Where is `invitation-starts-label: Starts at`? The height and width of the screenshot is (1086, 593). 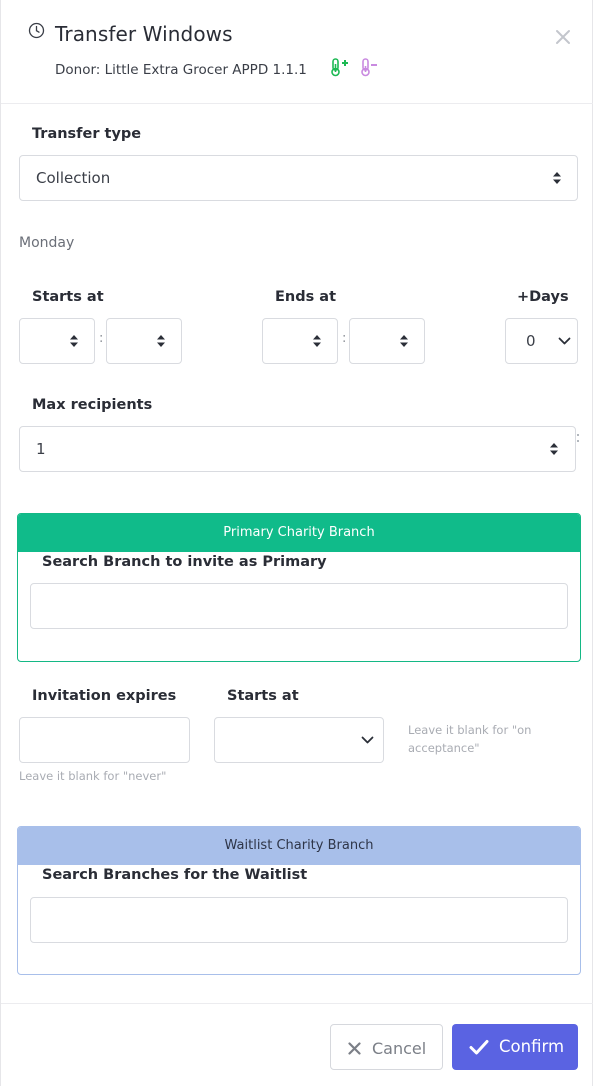 invitation-starts-label: Starts at is located at coordinates (263, 696).